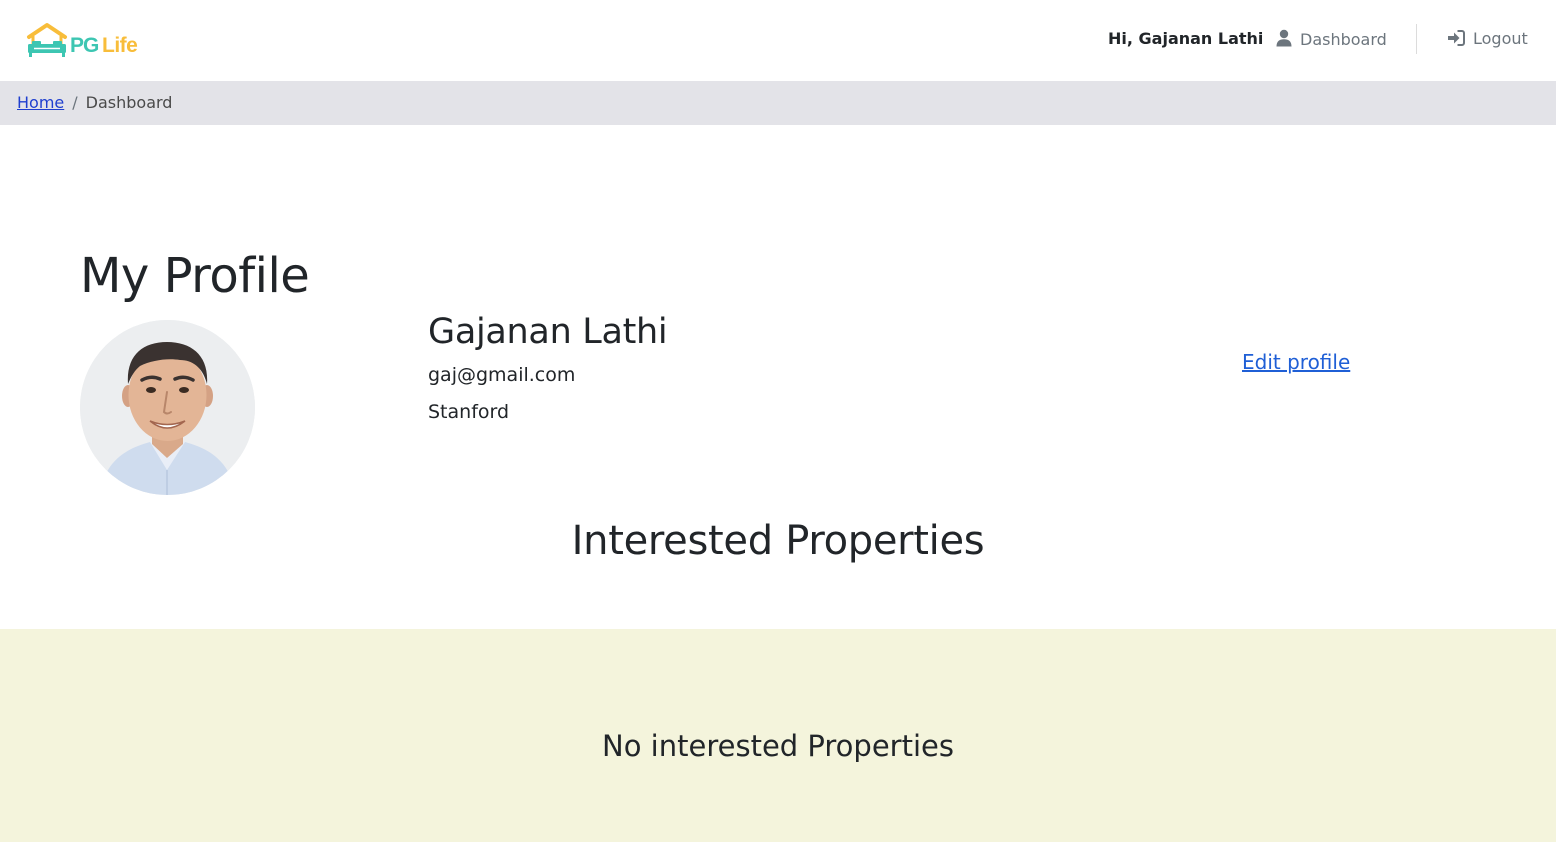 The width and height of the screenshot is (1556, 842). What do you see at coordinates (502, 375) in the screenshot?
I see `profile-email: gaj@gmail.com` at bounding box center [502, 375].